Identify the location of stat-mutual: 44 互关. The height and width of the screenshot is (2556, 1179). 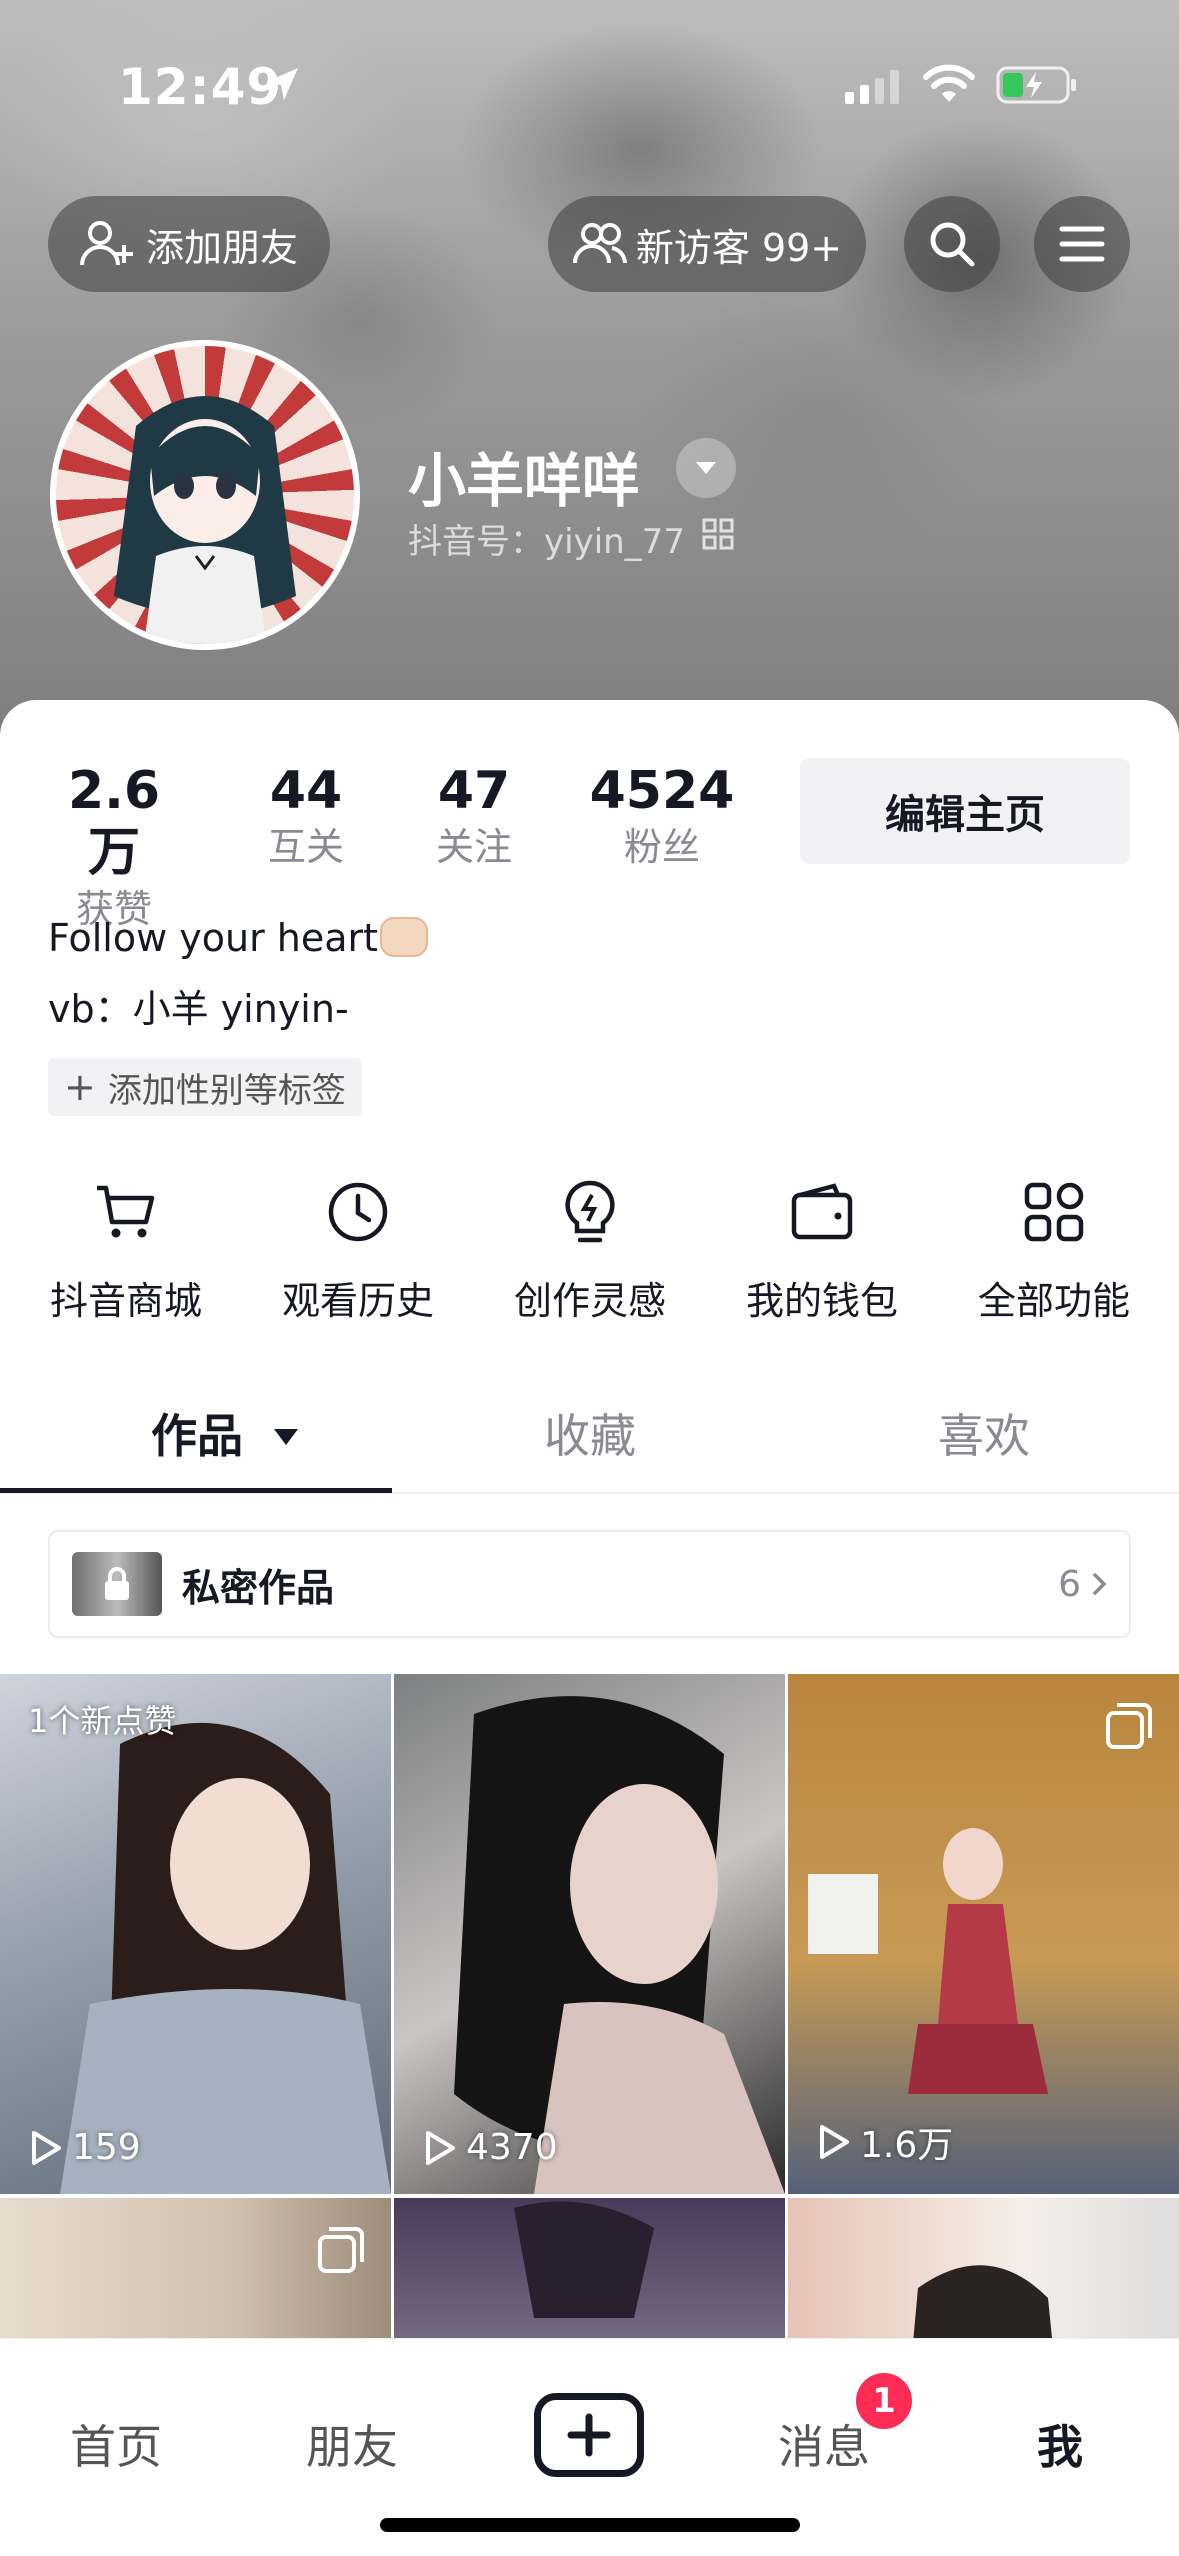
(306, 816).